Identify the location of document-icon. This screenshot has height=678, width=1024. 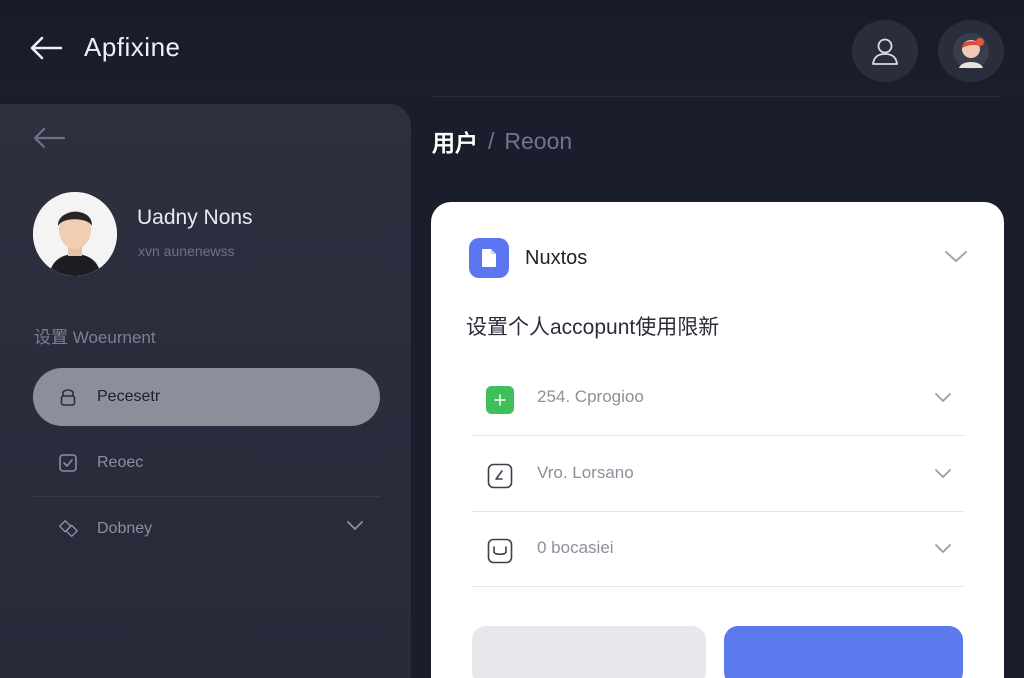
(489, 258).